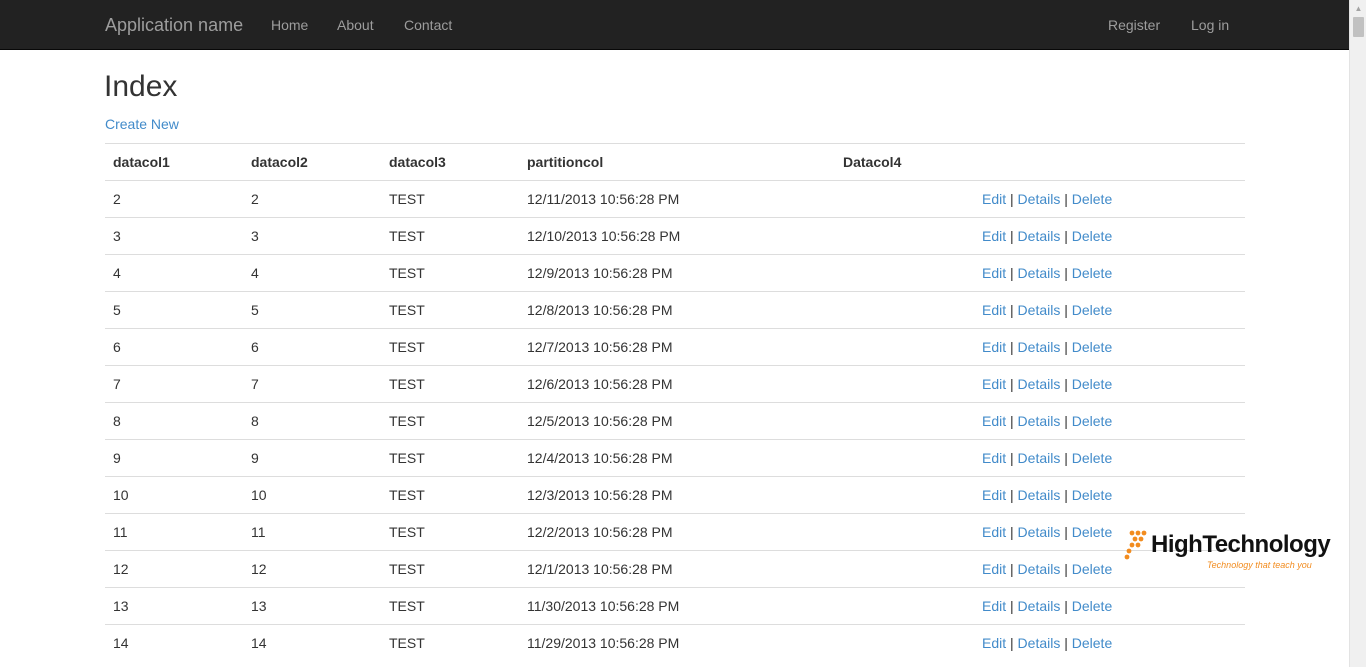  I want to click on cell-partitioncol: 12/1/2013 10:56:28 PM, so click(677, 569).